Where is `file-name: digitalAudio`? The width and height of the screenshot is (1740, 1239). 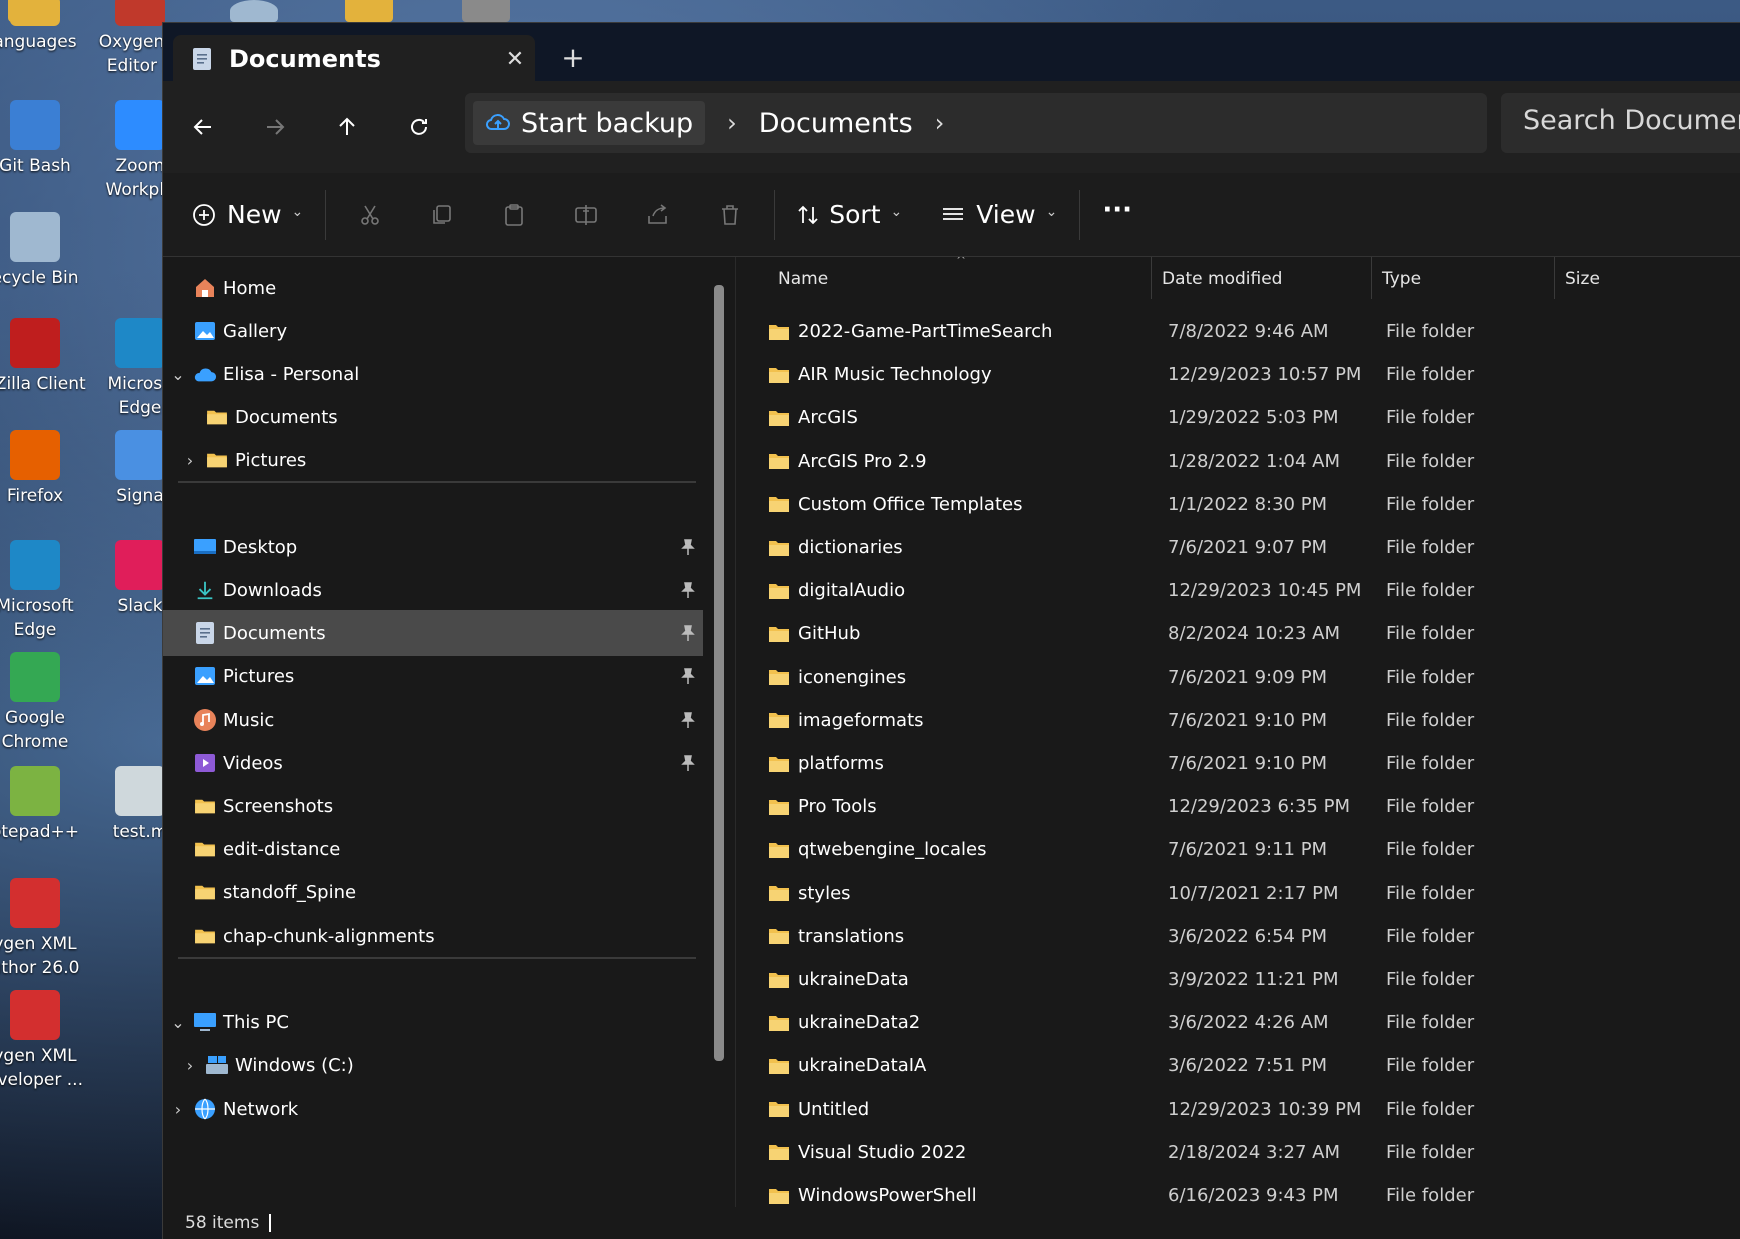 file-name: digitalAudio is located at coordinates (852, 591).